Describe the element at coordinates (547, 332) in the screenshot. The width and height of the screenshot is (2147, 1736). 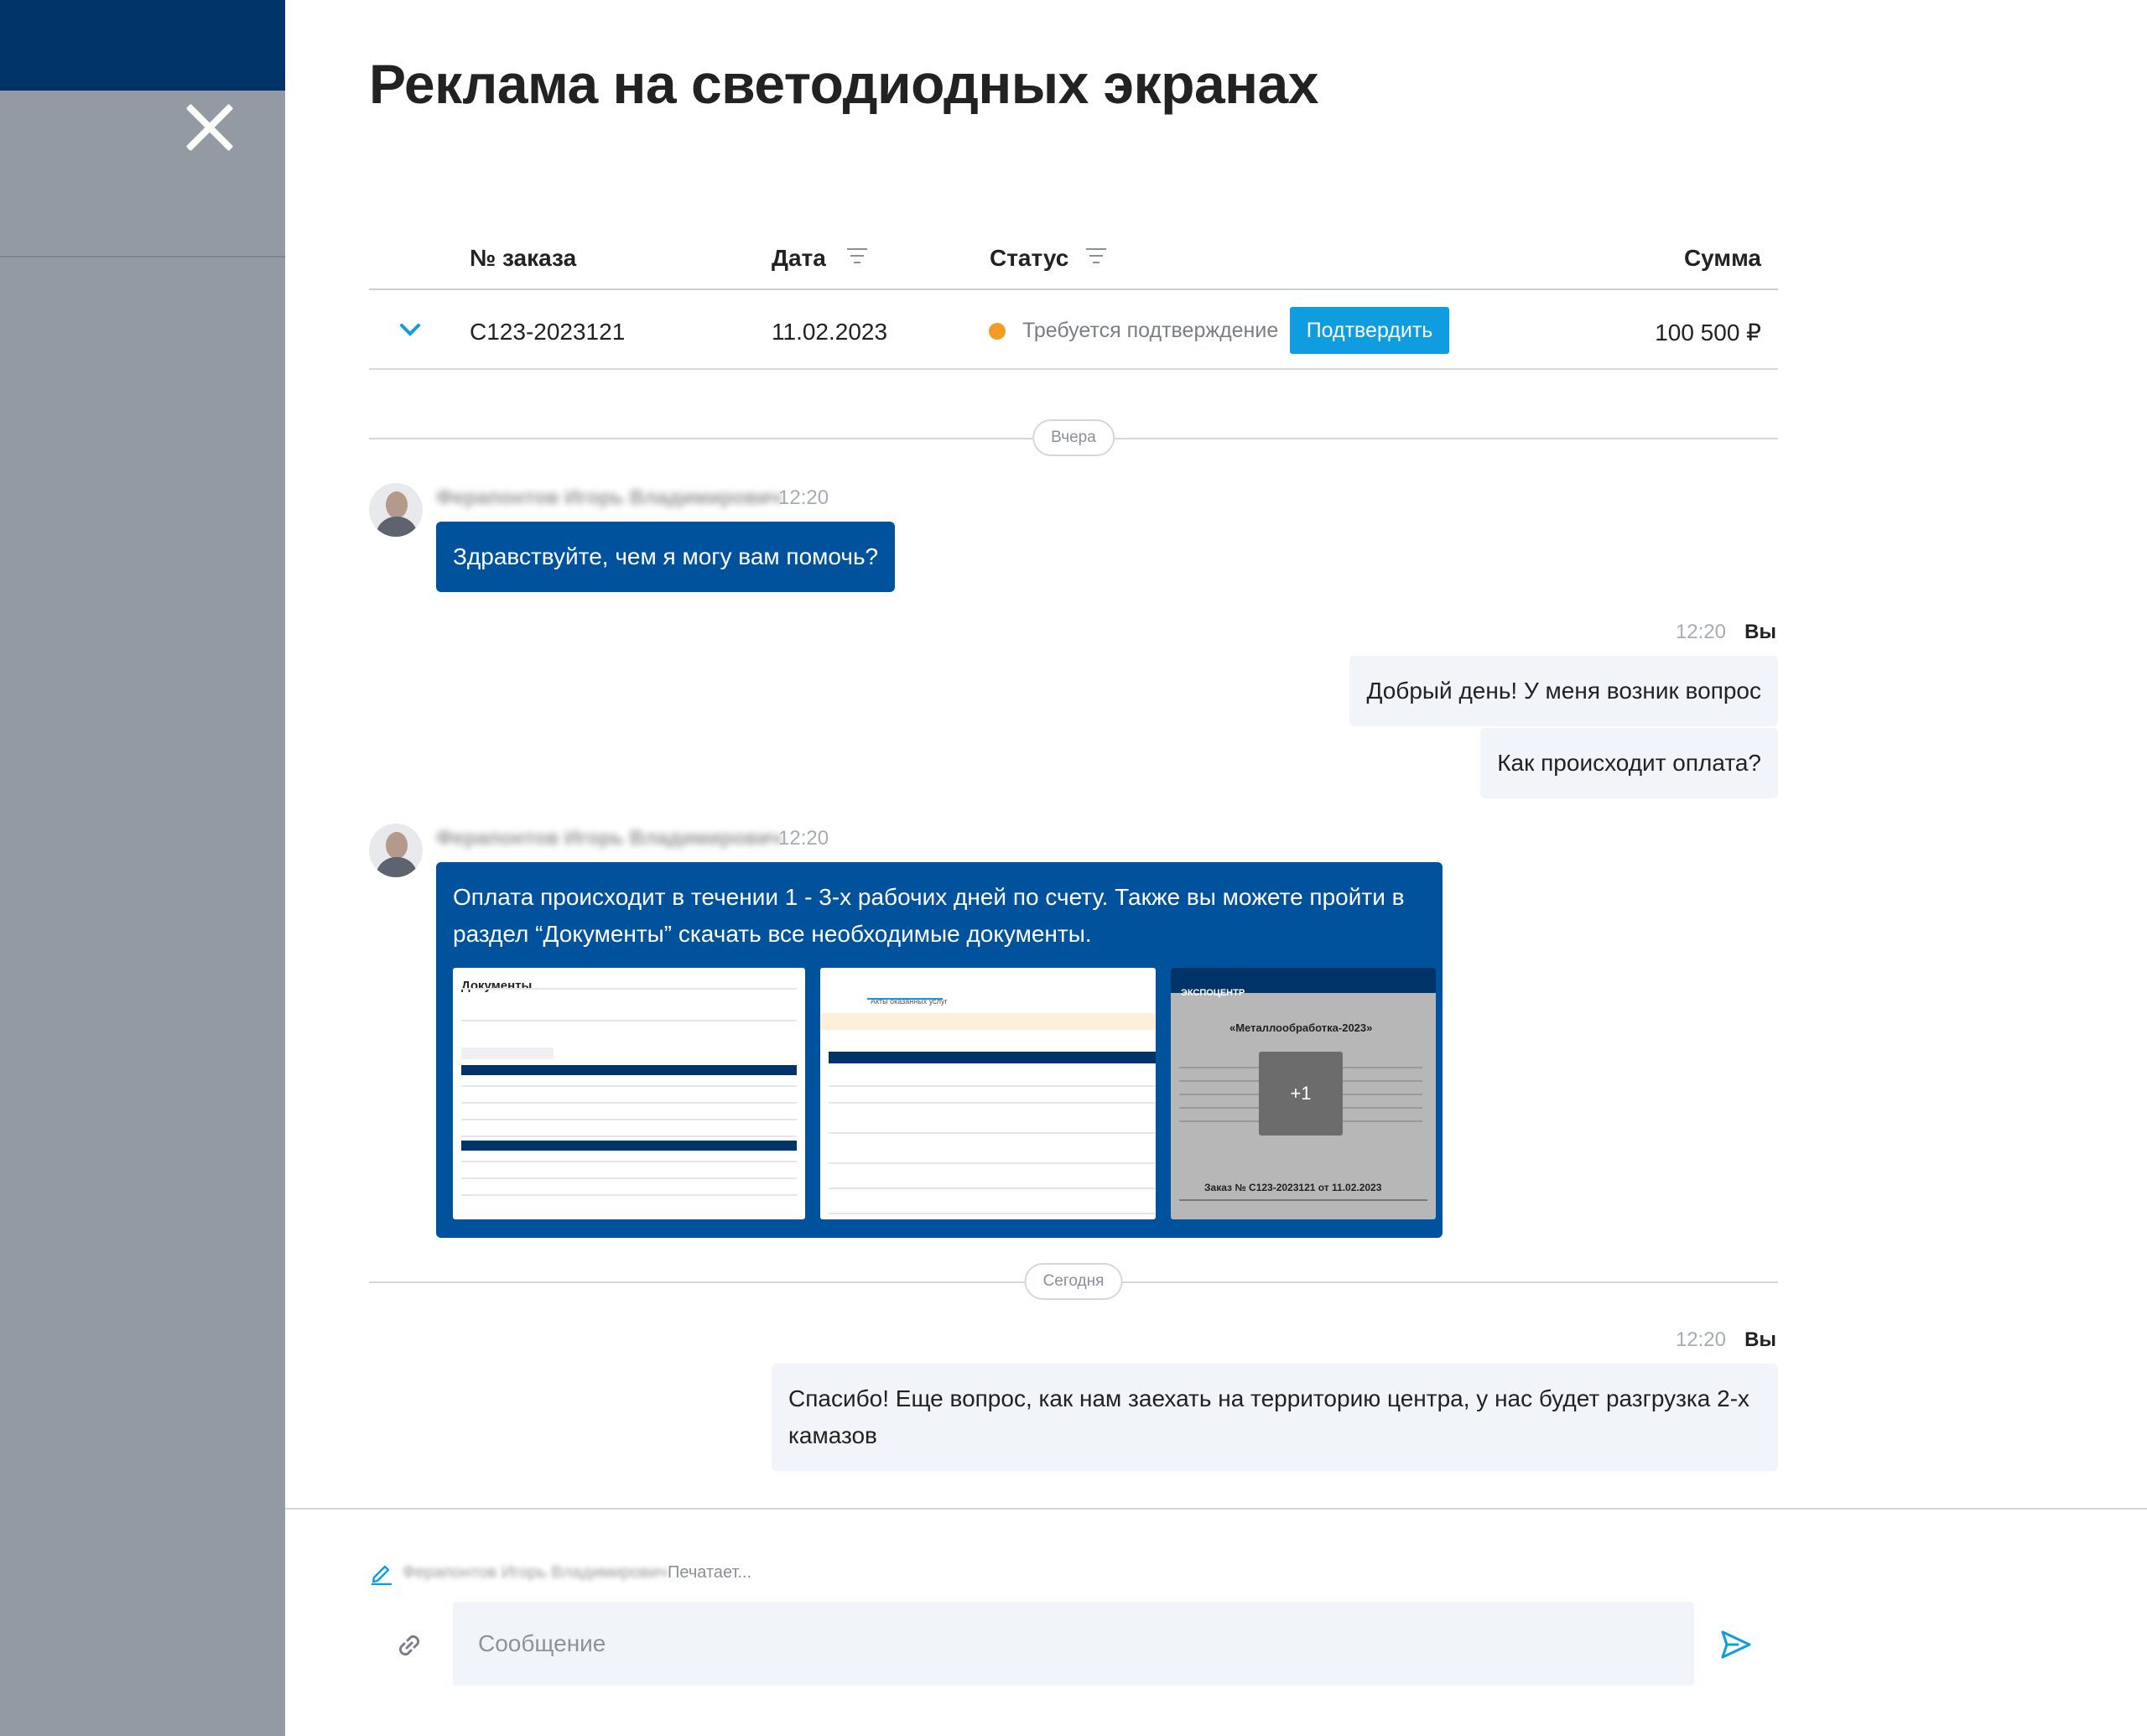
I see `order-number: С123-2023121` at that location.